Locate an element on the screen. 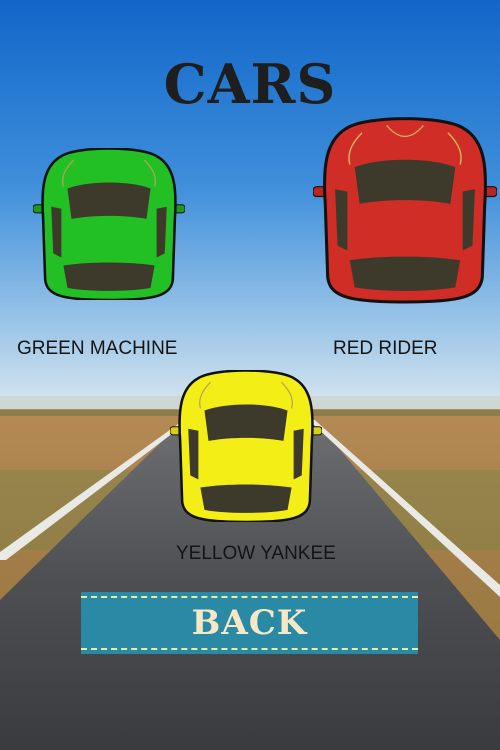 The width and height of the screenshot is (500, 750). green-car-label: GREEN MACHINE is located at coordinates (97, 348).